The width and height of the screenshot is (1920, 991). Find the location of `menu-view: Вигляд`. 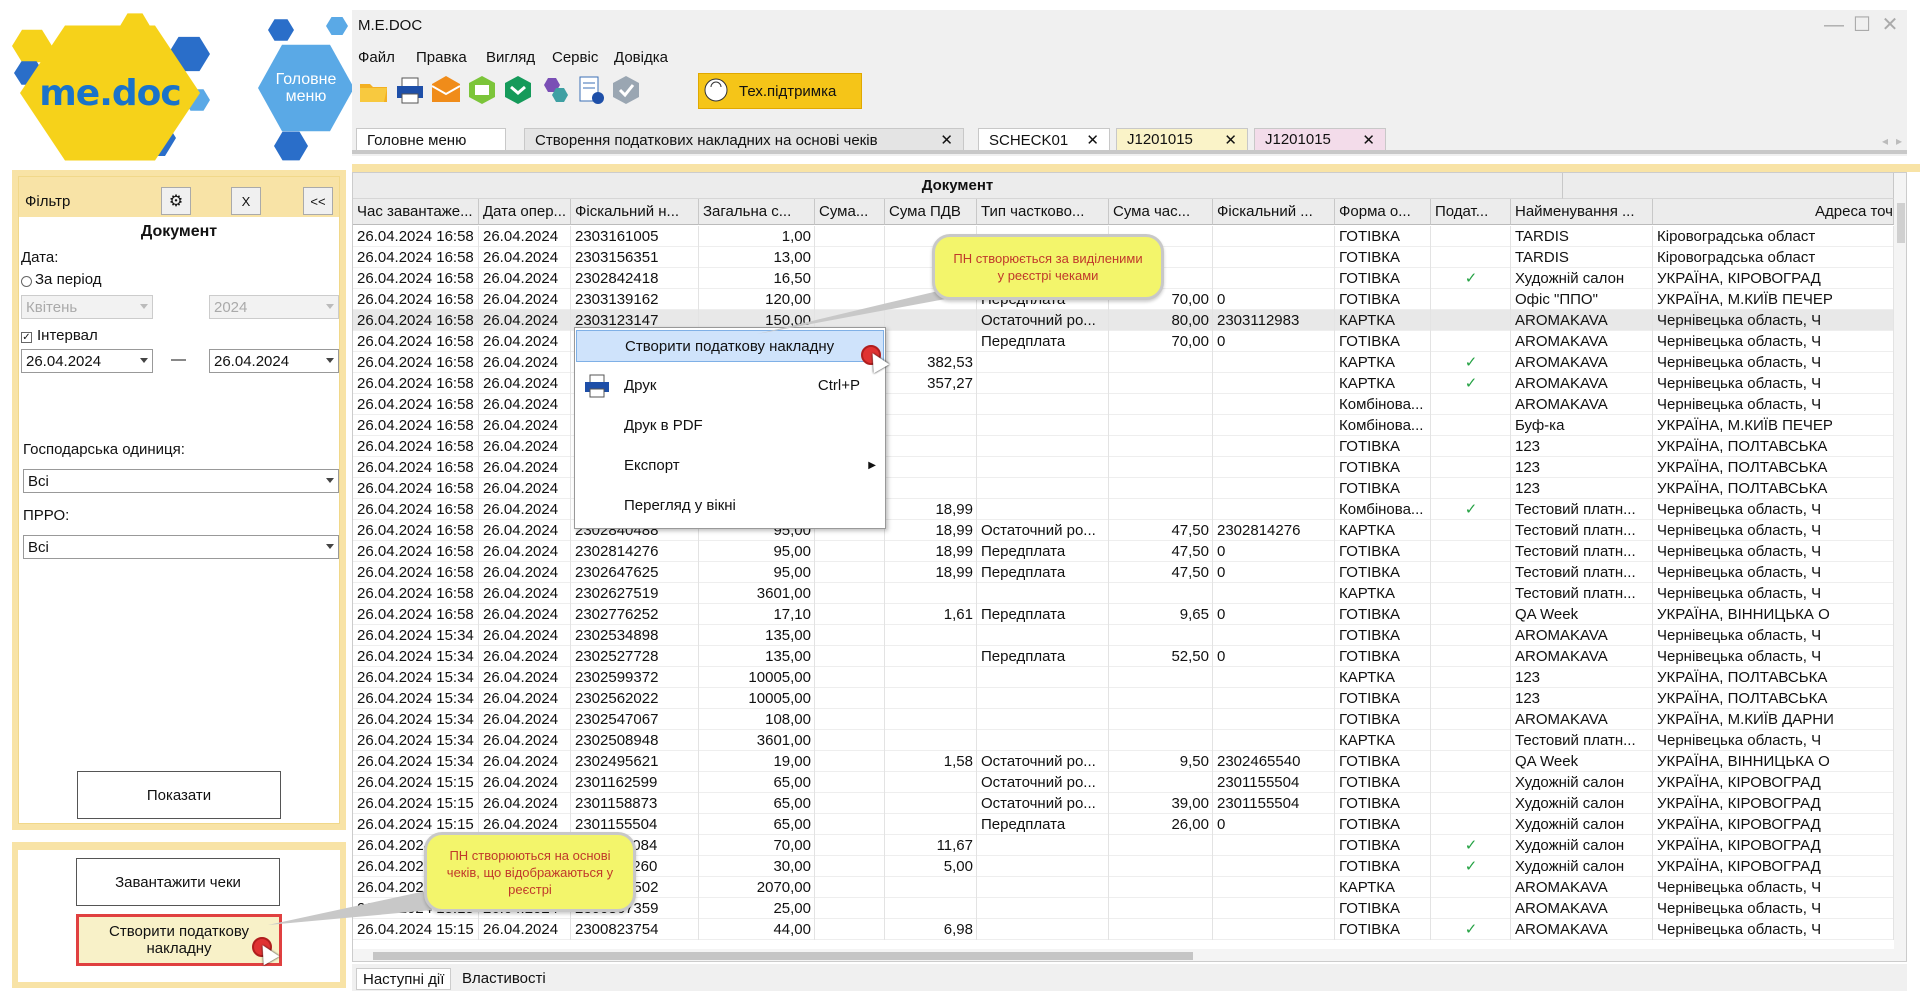

menu-view: Вигляд is located at coordinates (510, 57).